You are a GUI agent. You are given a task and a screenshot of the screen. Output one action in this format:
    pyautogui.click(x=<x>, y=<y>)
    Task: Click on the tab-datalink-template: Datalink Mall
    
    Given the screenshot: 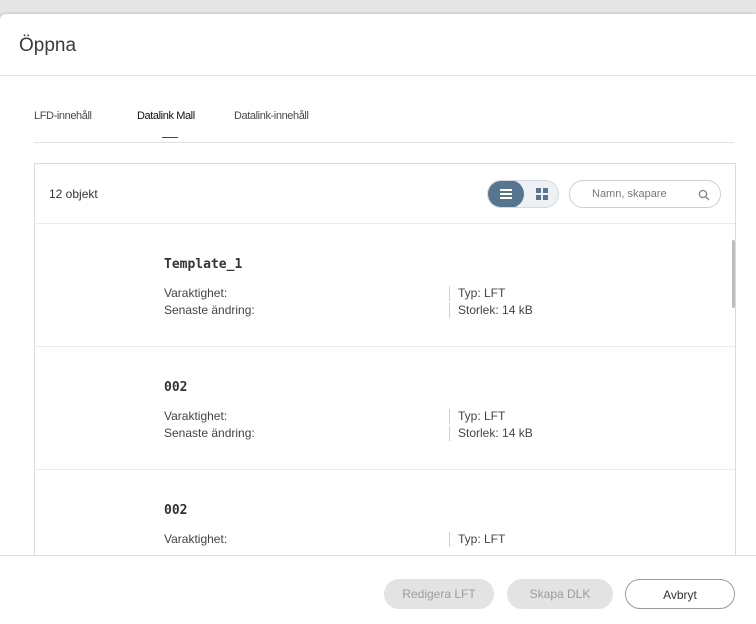 What is the action you would take?
    pyautogui.click(x=166, y=116)
    